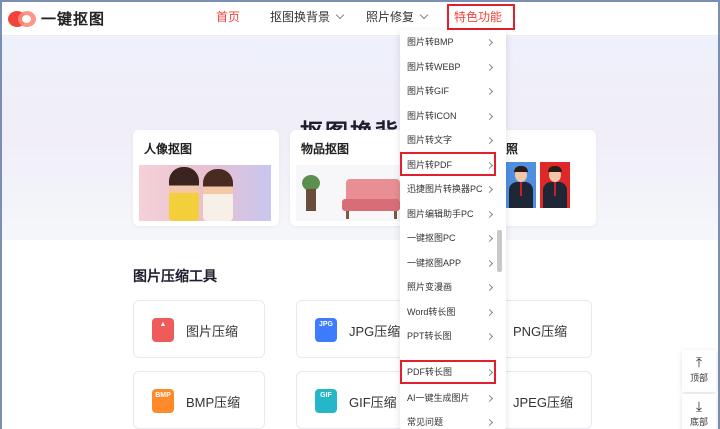 This screenshot has width=720, height=429. Describe the element at coordinates (450, 419) in the screenshot. I see `menu-item-faq: 常见问题` at that location.